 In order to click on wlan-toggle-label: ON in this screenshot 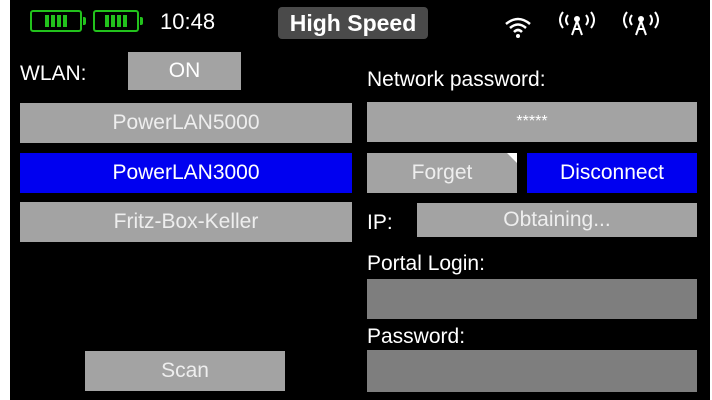, I will do `click(184, 70)`.